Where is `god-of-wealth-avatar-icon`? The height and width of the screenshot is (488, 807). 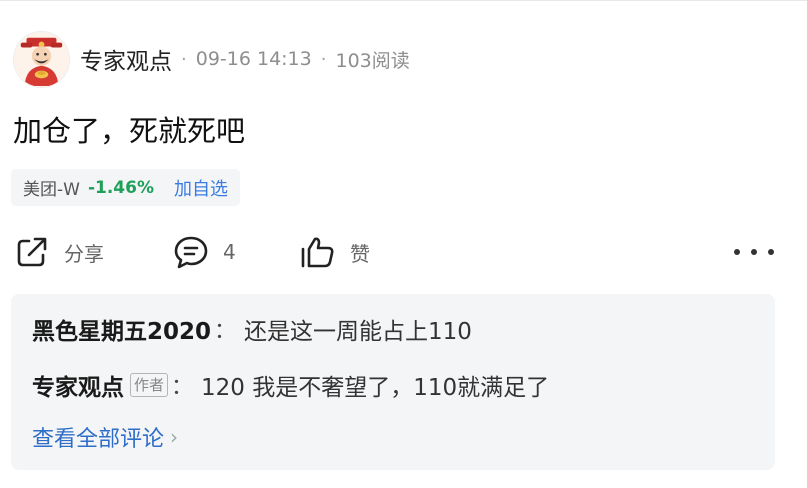 god-of-wealth-avatar-icon is located at coordinates (41, 59).